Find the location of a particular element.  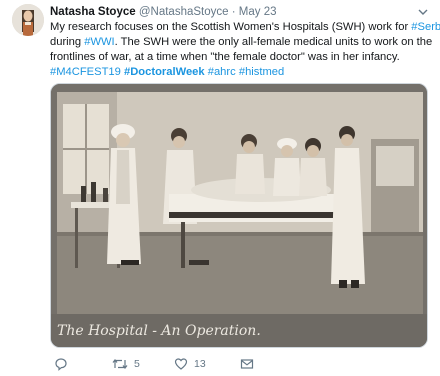

reply-button is located at coordinates (64, 364).